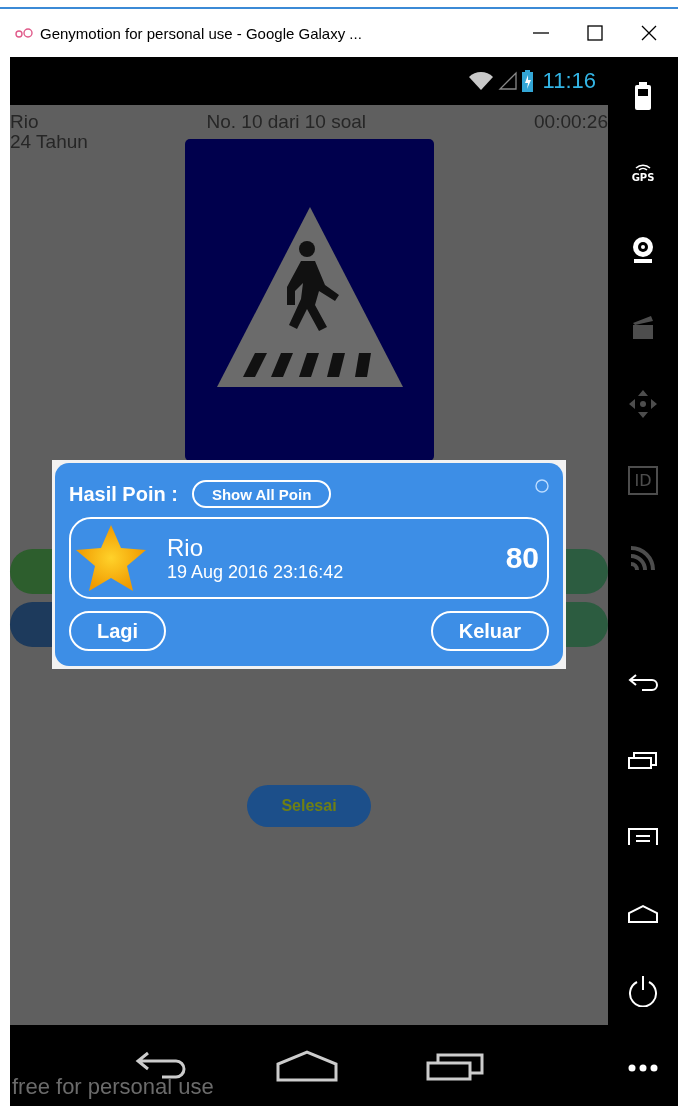  Describe the element at coordinates (256, 572) in the screenshot. I see `entry-date: 19 Aug 2016 23:16:42` at that location.